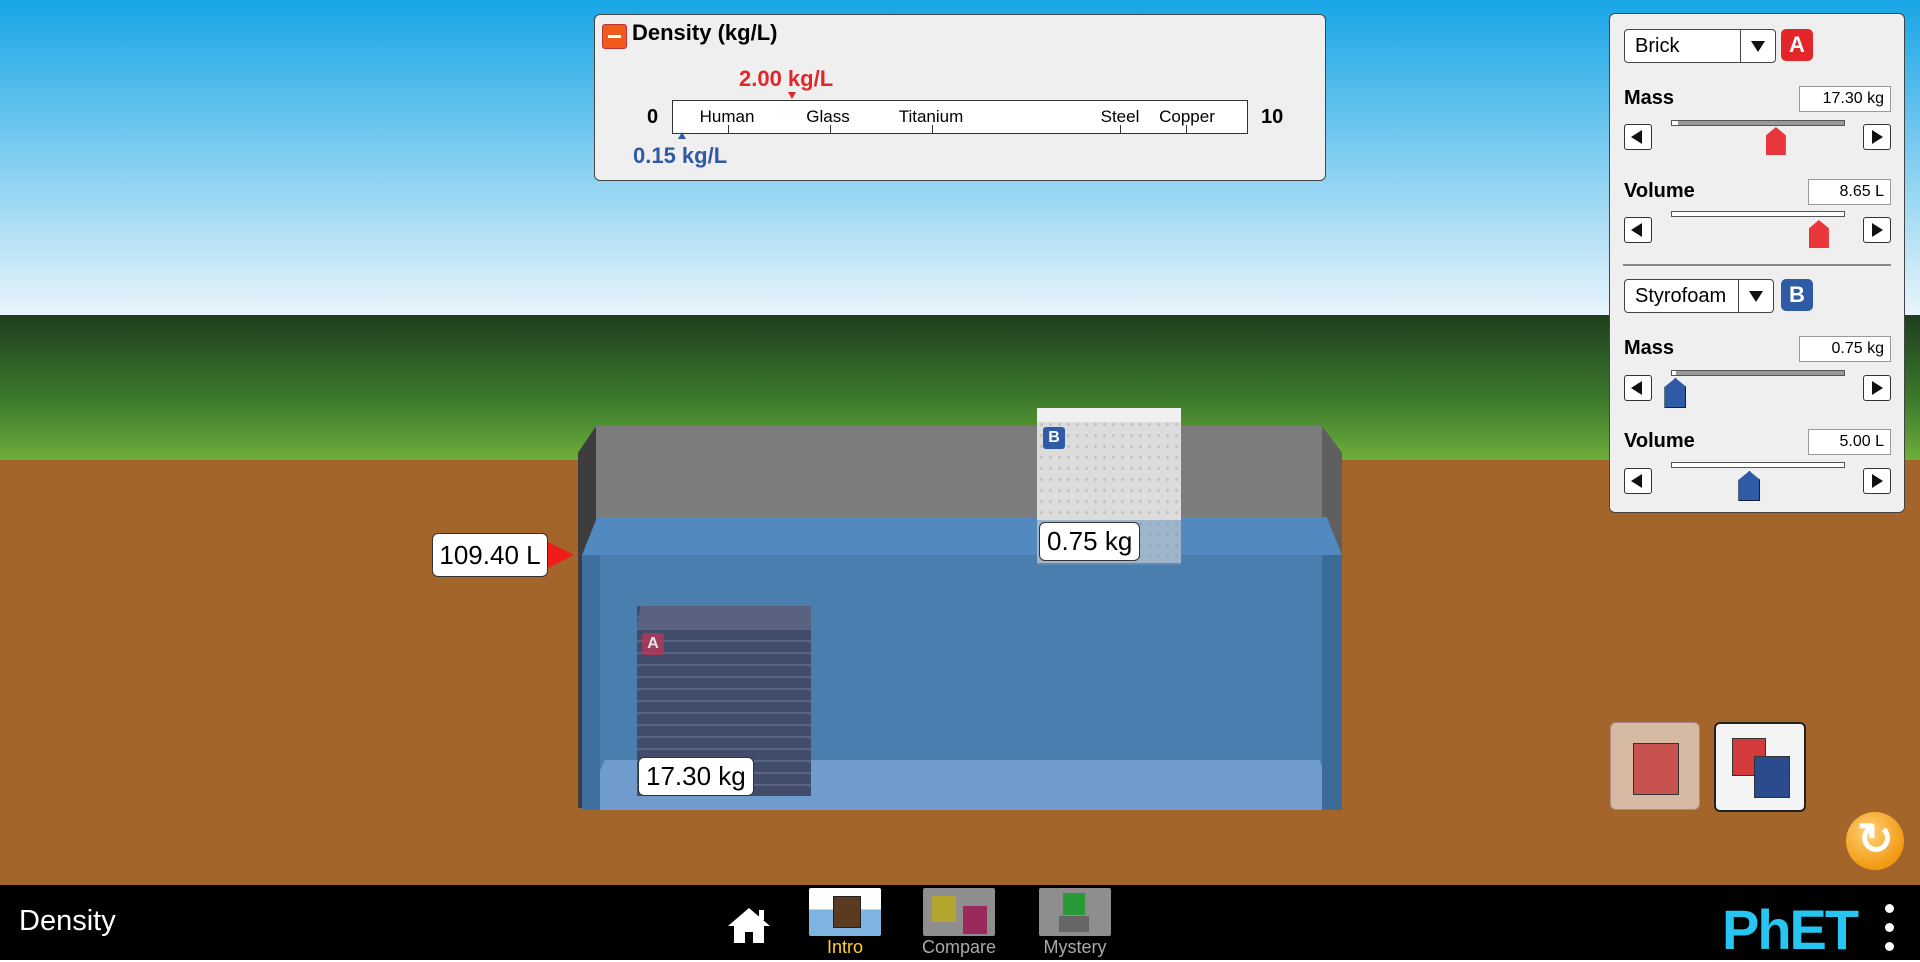 The width and height of the screenshot is (1920, 962). I want to click on mass-b-increment-button, so click(1877, 388).